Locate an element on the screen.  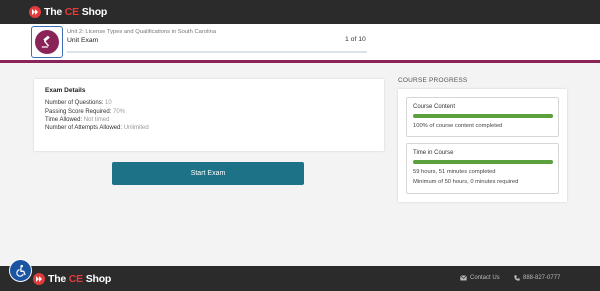
unit-counter: 1 of 10 is located at coordinates (355, 39).